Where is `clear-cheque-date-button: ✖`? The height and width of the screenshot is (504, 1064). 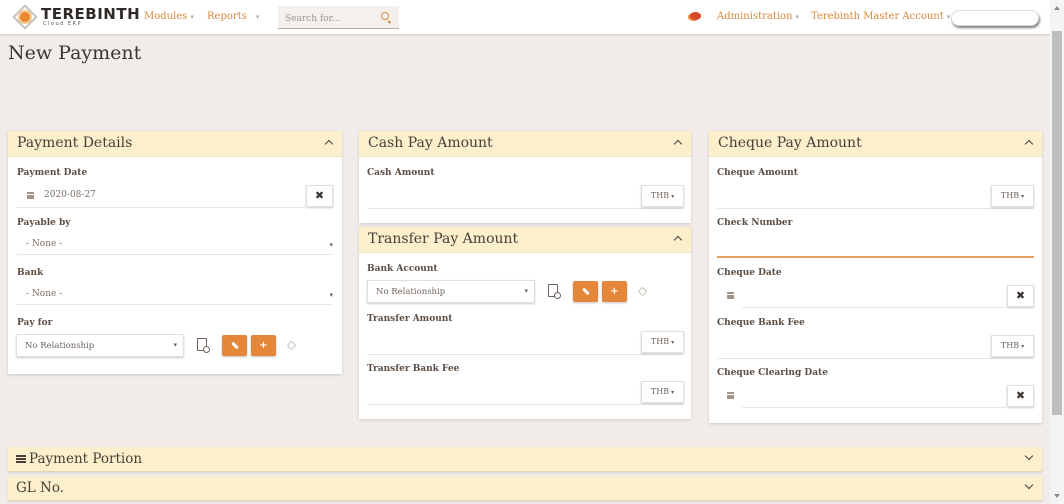
clear-cheque-date-button: ✖ is located at coordinates (1020, 296).